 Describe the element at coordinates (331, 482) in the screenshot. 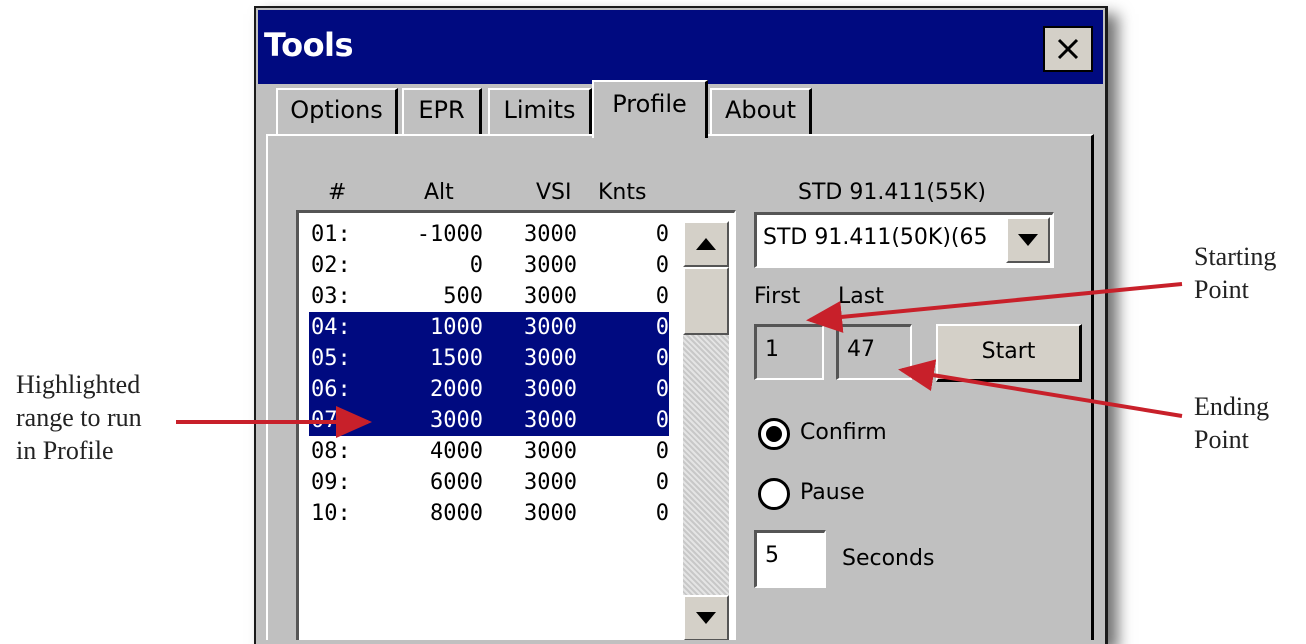

I see `cell-num: 09:` at that location.